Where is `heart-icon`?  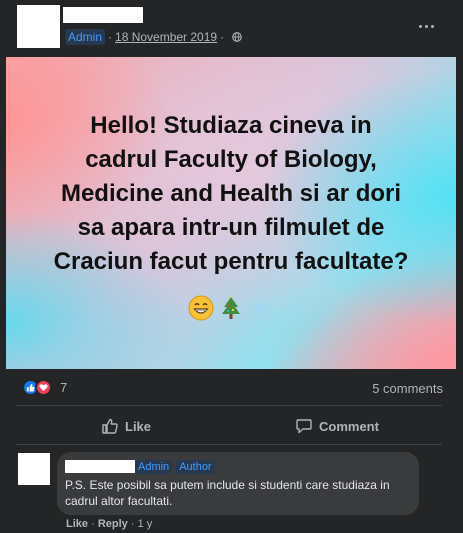
heart-icon is located at coordinates (43, 387).